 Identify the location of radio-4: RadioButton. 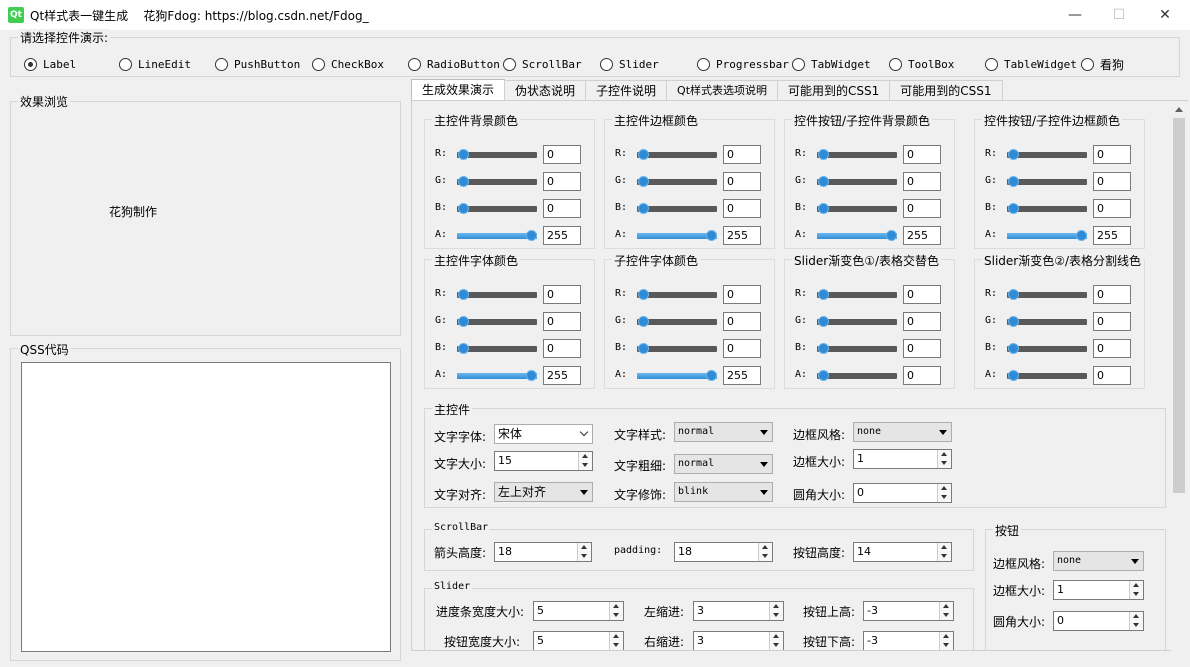
(454, 64).